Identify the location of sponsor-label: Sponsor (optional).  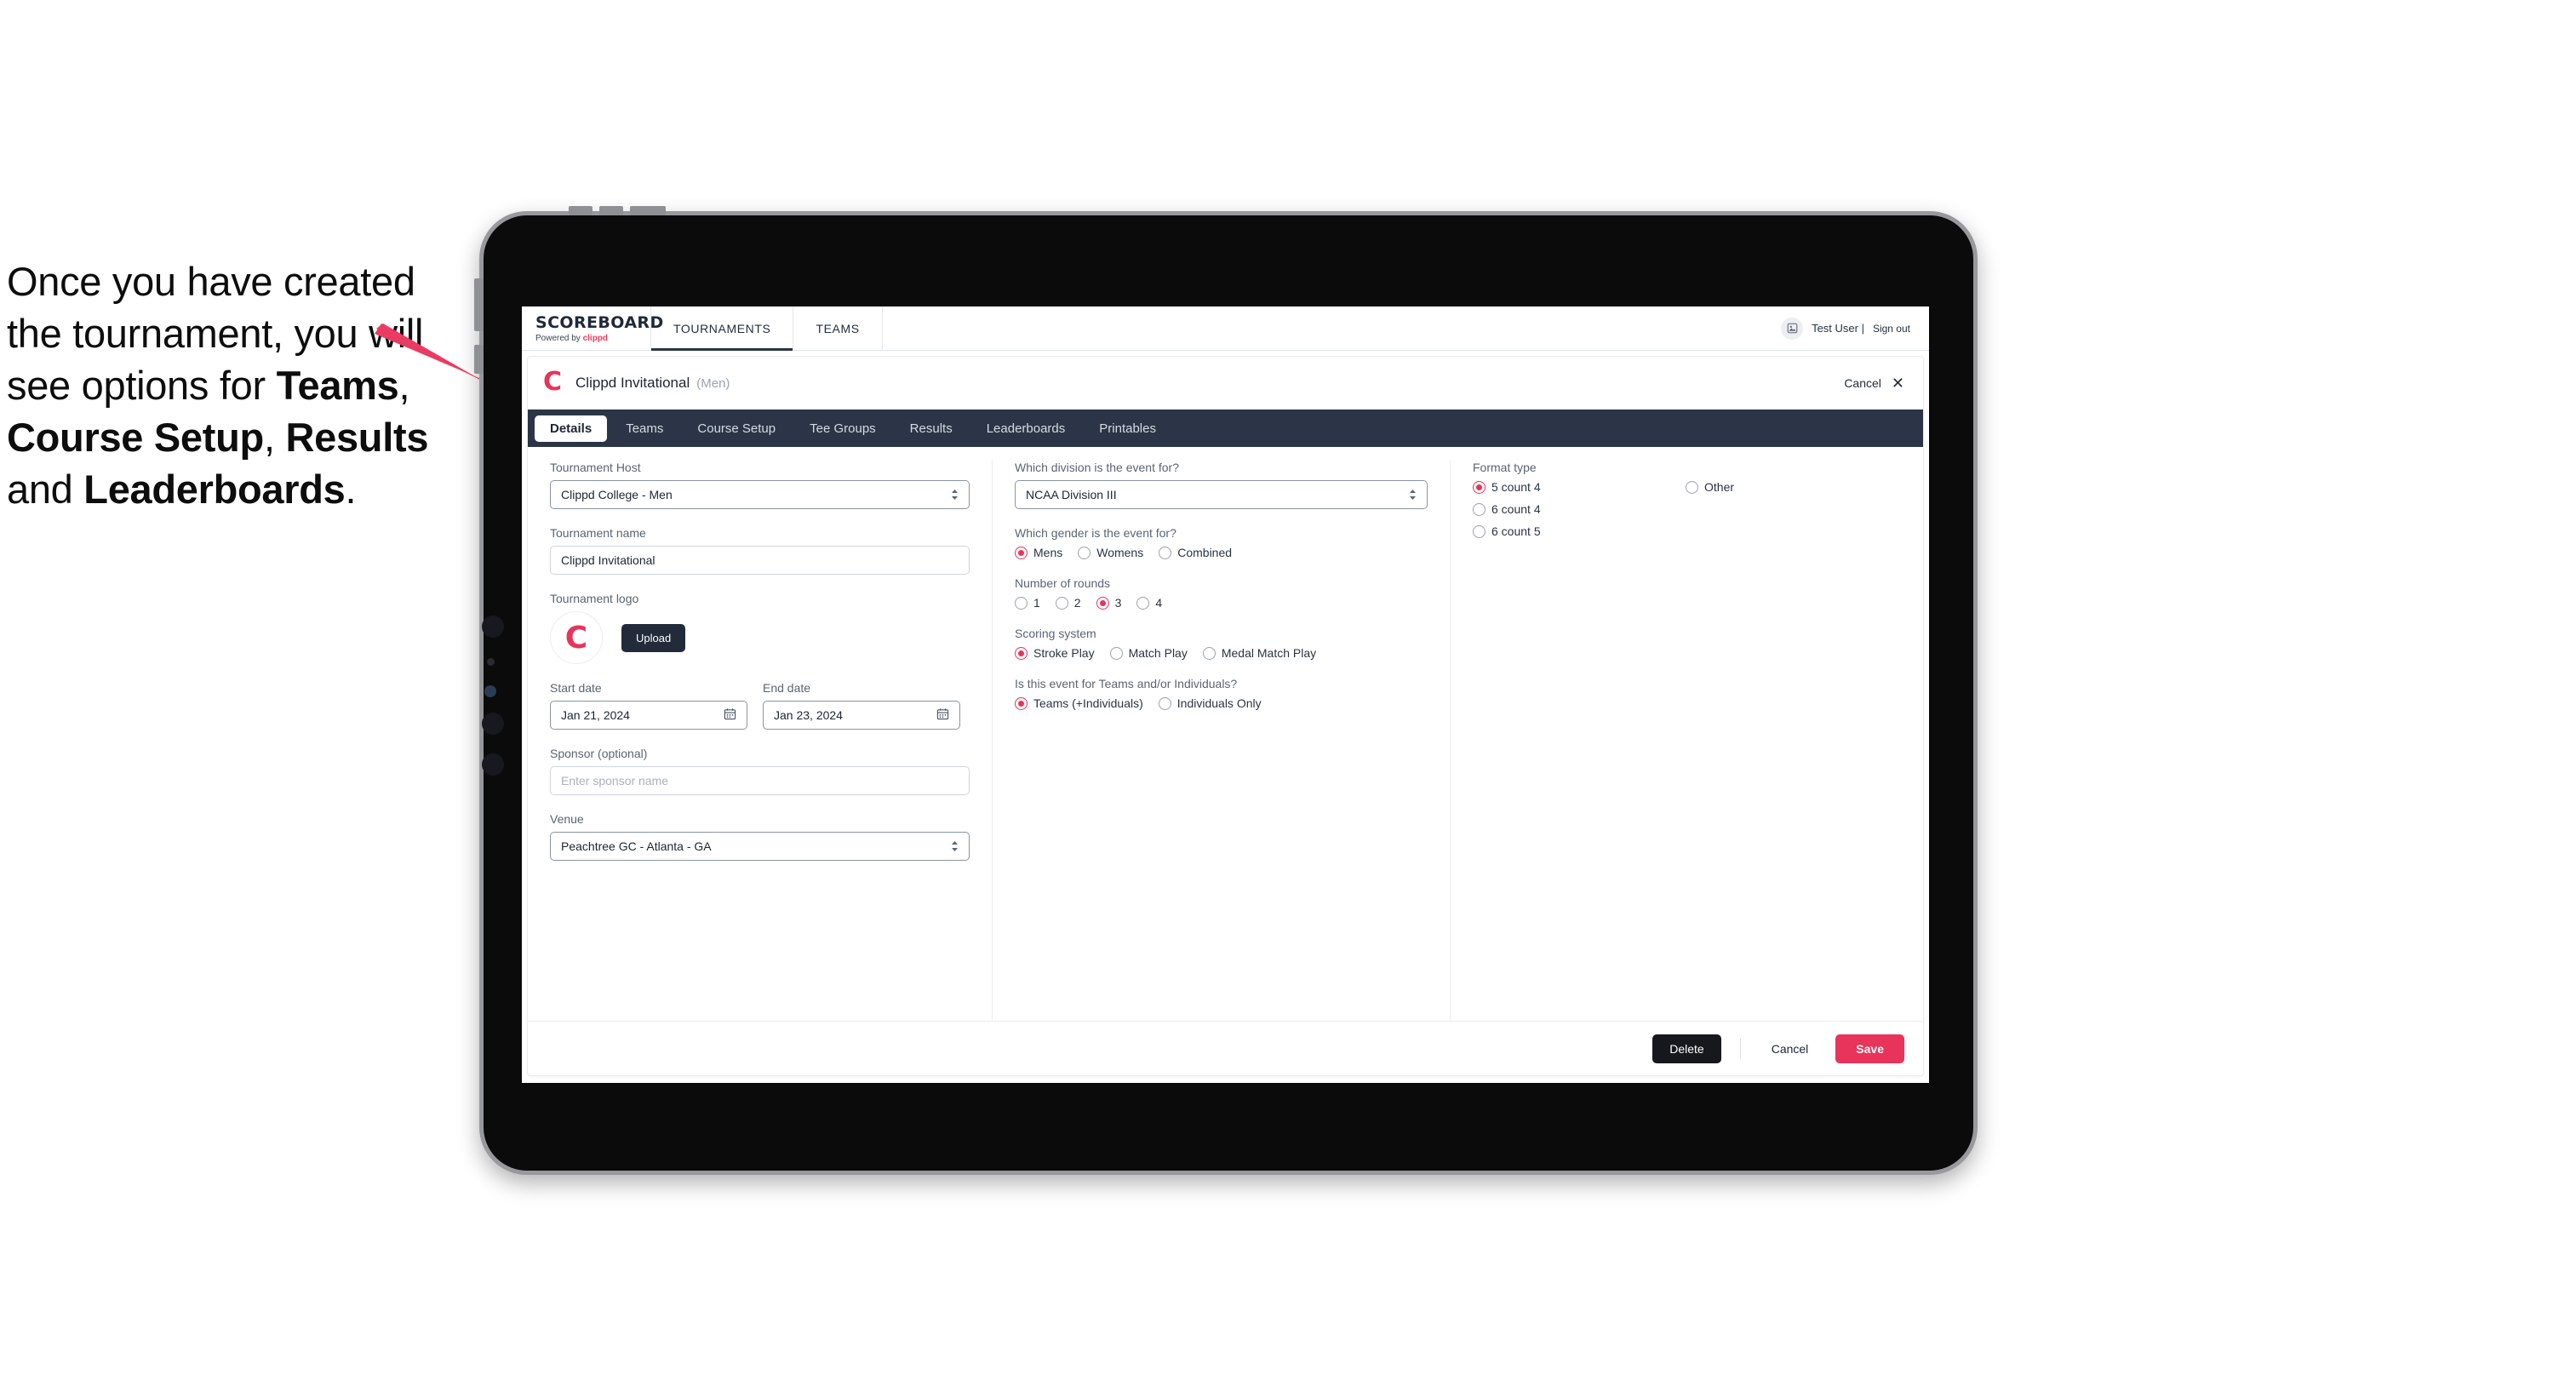
(599, 753).